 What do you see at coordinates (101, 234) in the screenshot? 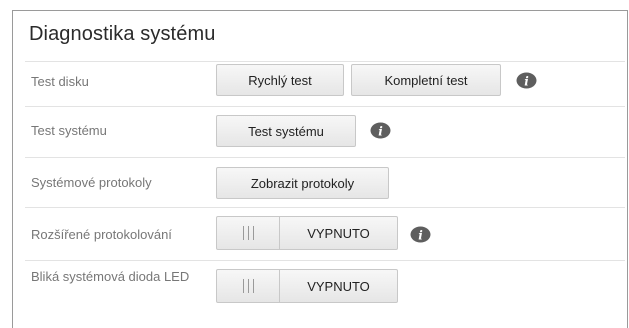
I see `extended-logging-label: Rozšířené protokolování` at bounding box center [101, 234].